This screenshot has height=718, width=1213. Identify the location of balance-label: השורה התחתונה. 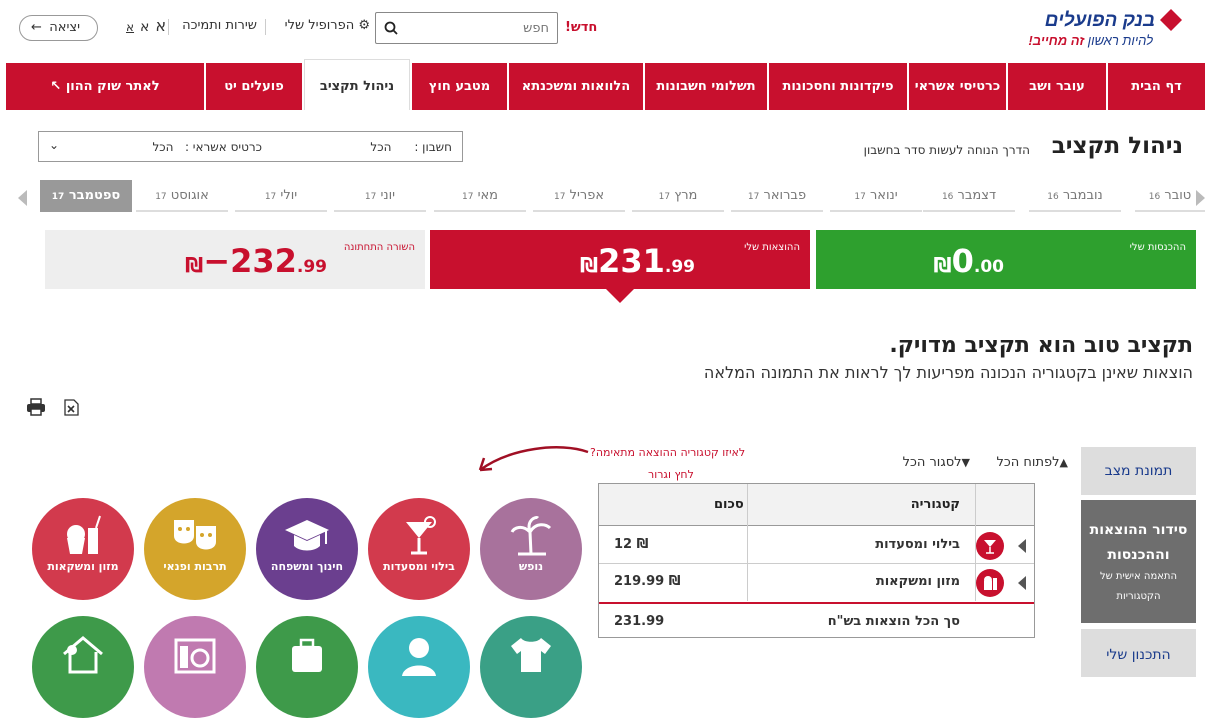
(379, 247).